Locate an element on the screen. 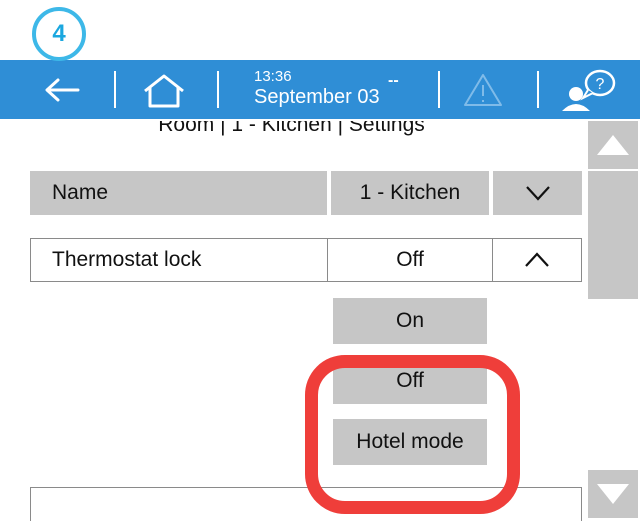 The height and width of the screenshot is (521, 640). setting-row-thermostat-lock: Thermostat lock Off is located at coordinates (306, 260).